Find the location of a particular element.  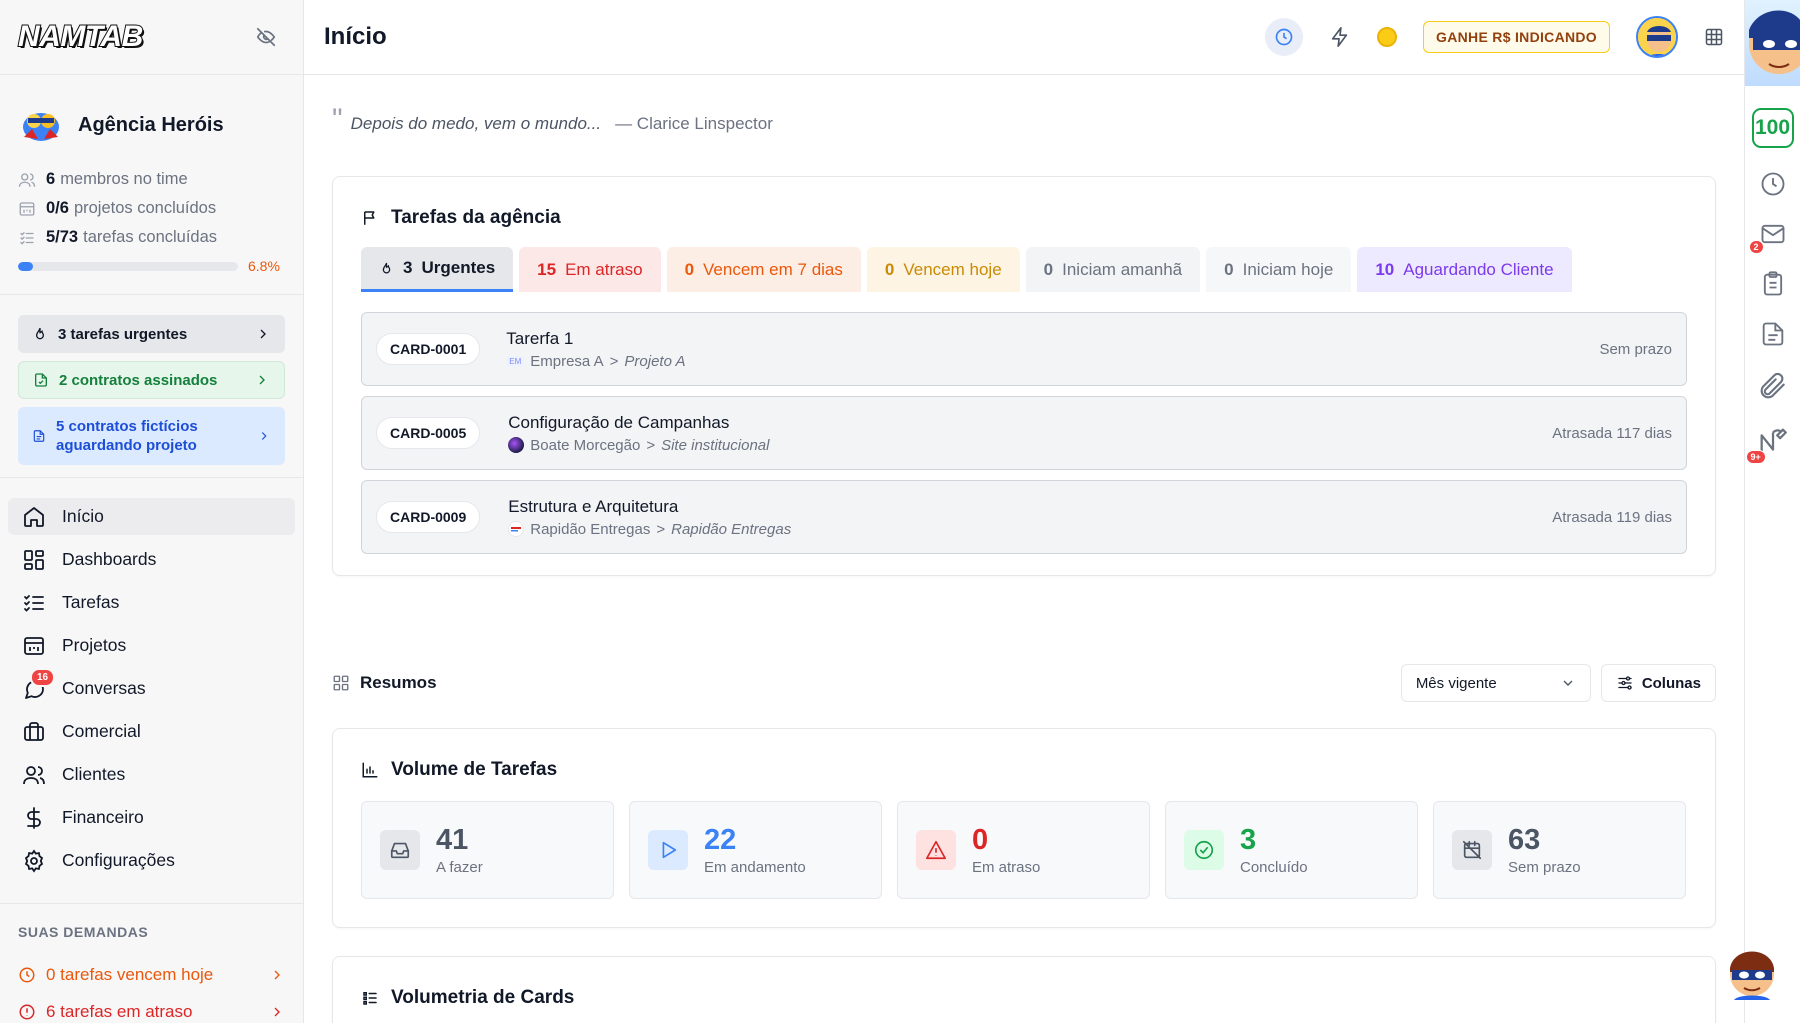

nav-item-projetos: Projetos is located at coordinates (151, 645).